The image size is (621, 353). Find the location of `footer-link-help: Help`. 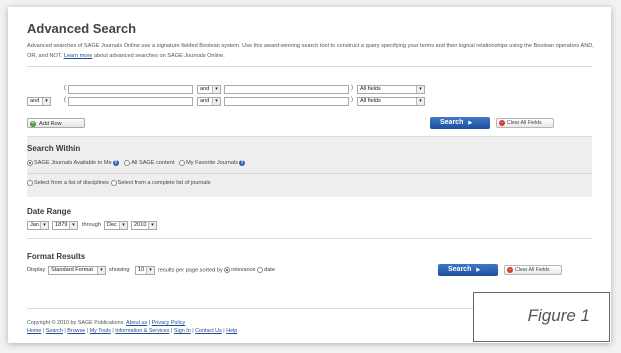

footer-link-help: Help is located at coordinates (231, 331).